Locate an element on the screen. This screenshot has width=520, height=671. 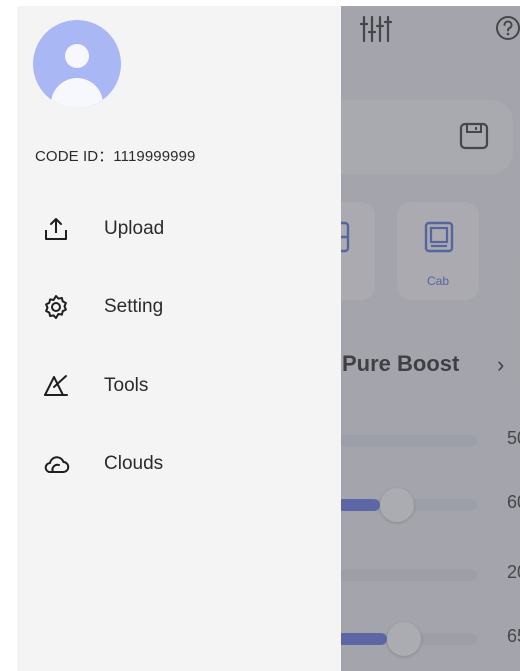
menu-item-label: Clouds is located at coordinates (134, 463).